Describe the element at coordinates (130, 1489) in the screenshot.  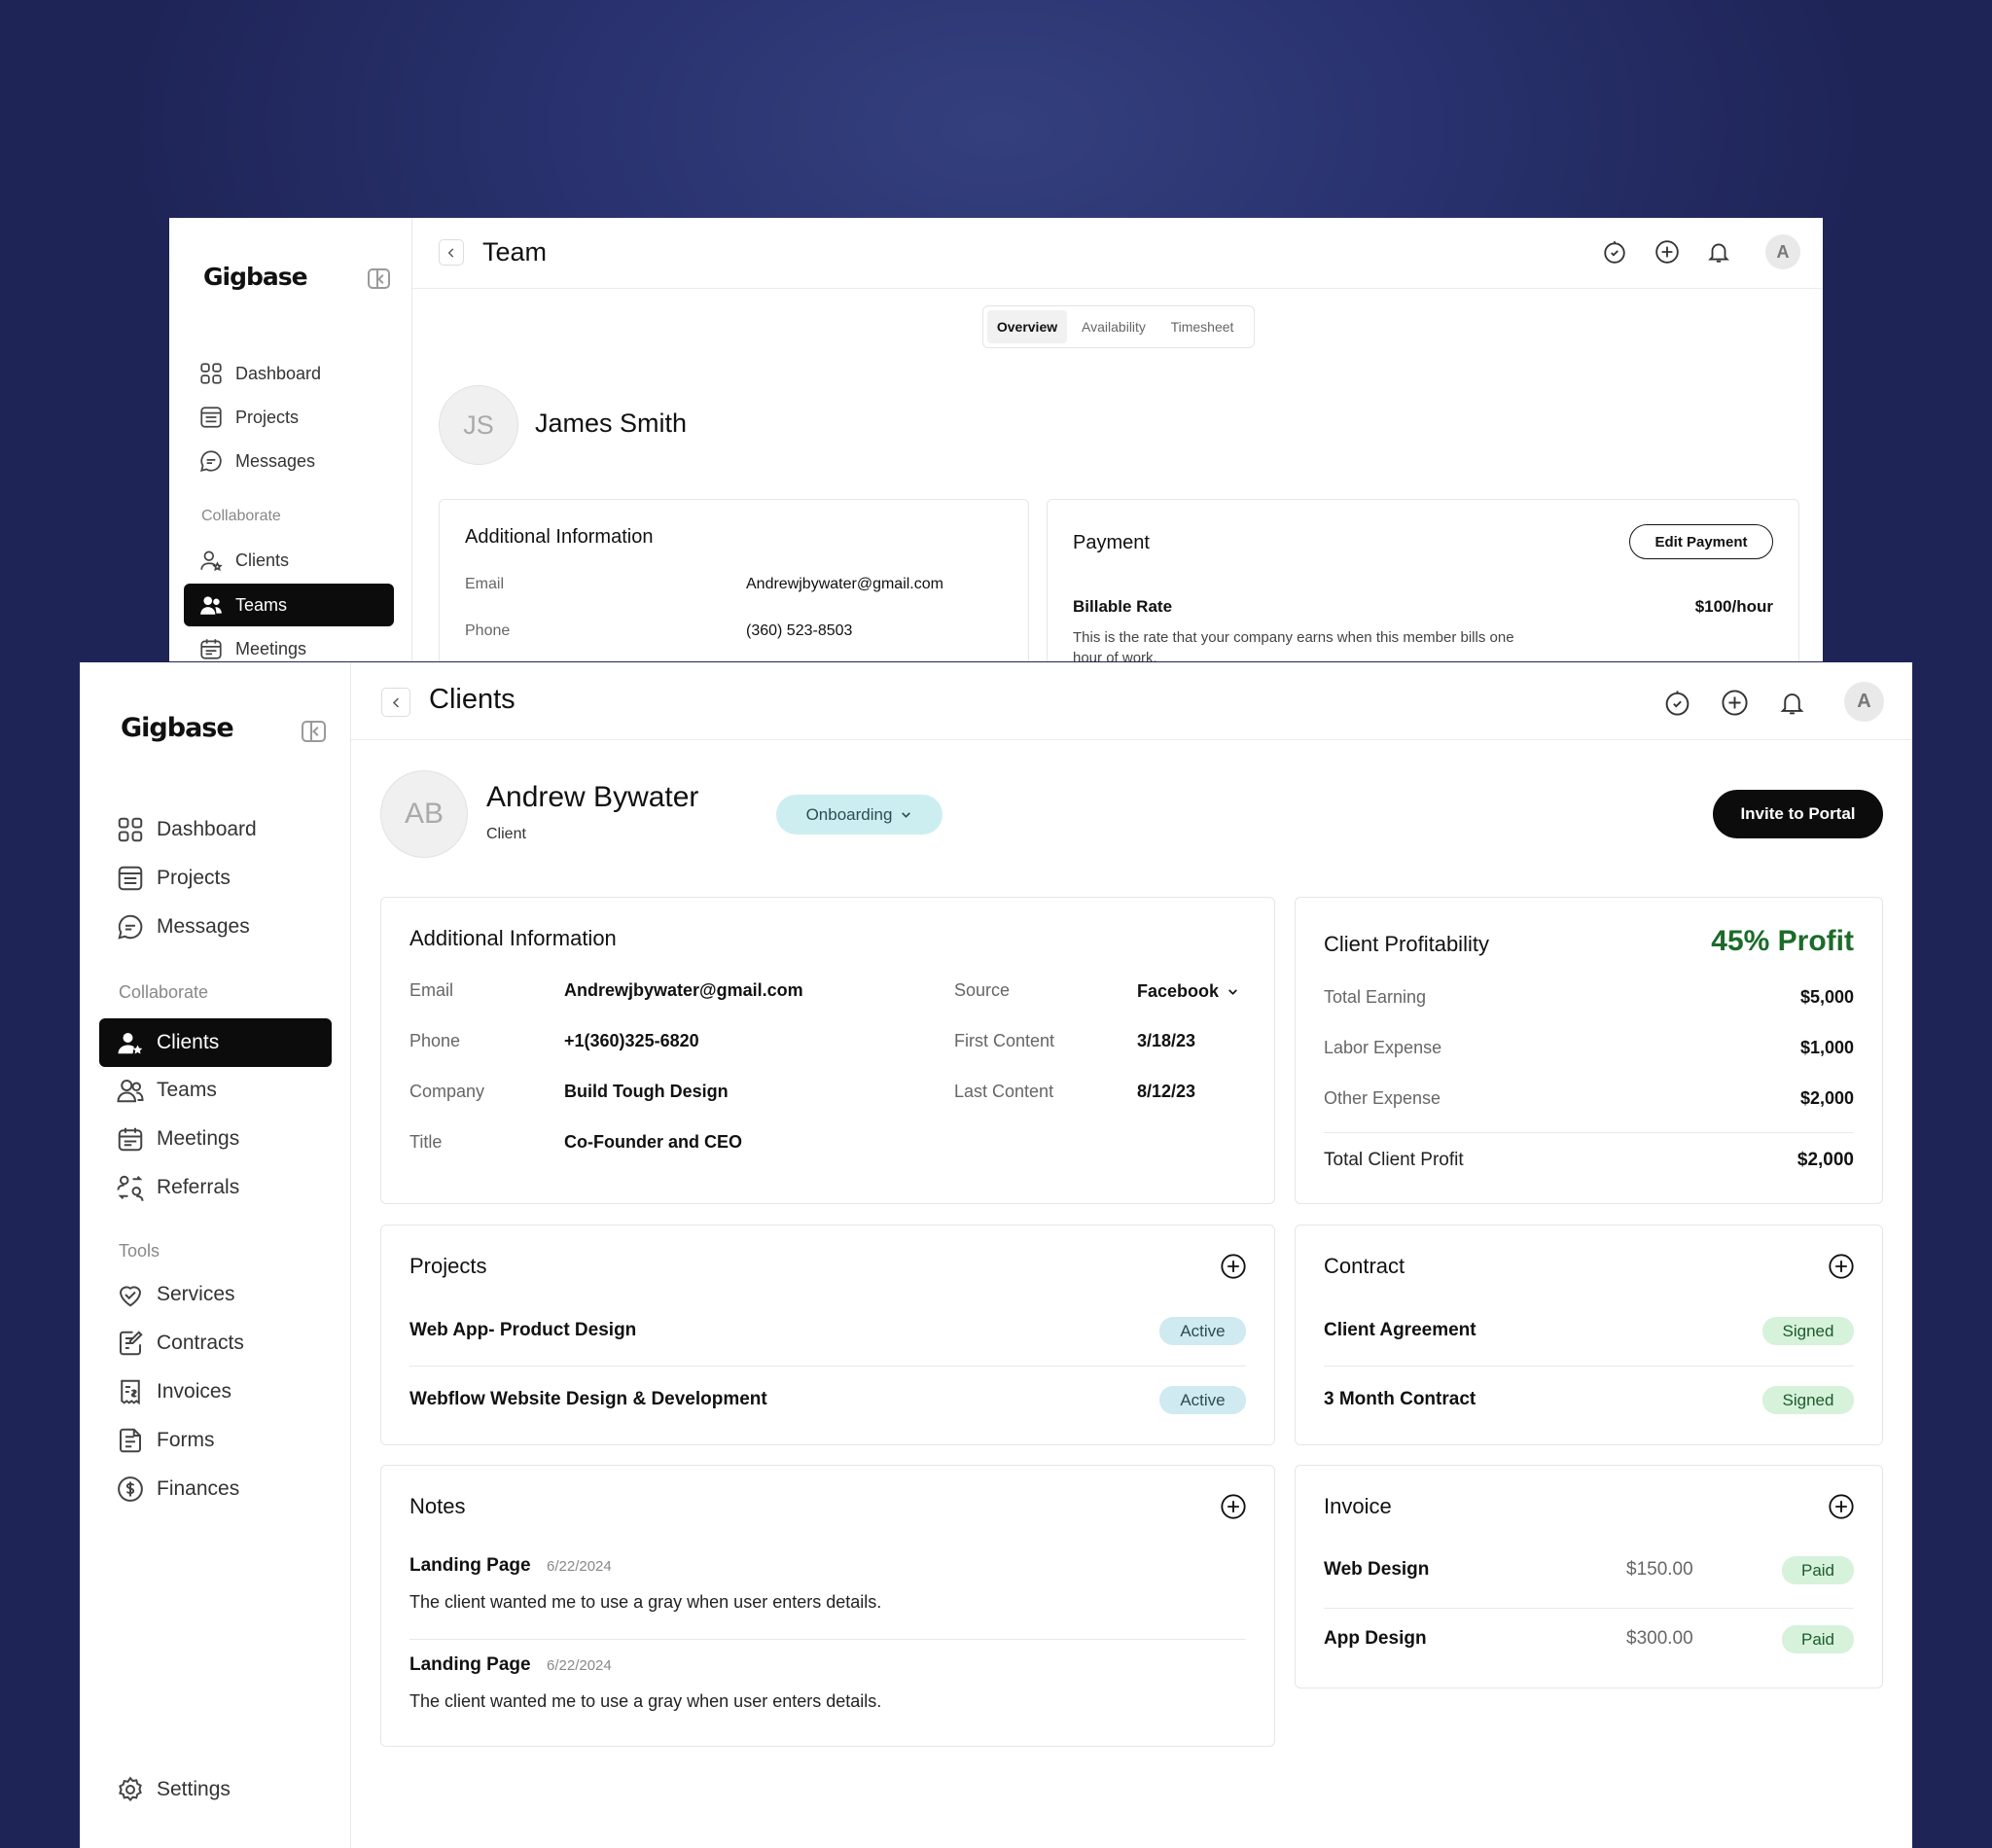
I see `finance-icon` at that location.